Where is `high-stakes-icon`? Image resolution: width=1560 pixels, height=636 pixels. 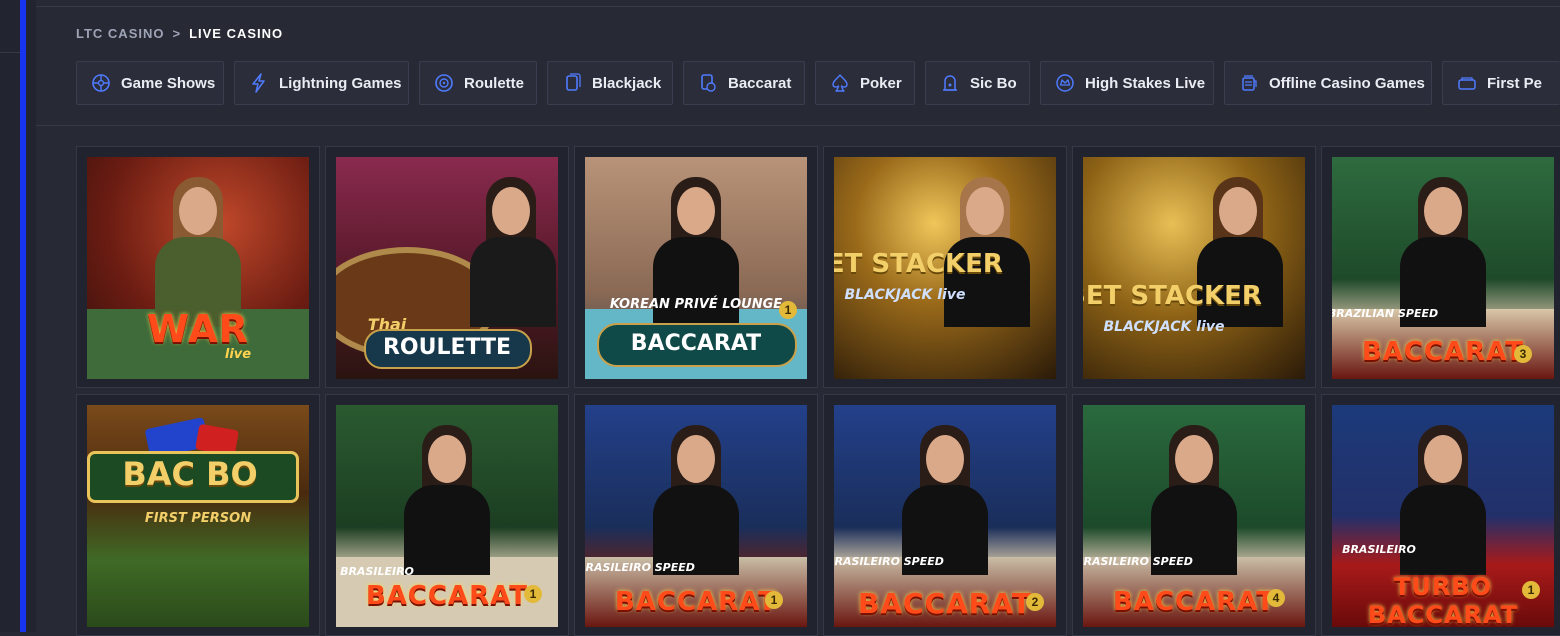
high-stakes-icon is located at coordinates (1065, 83).